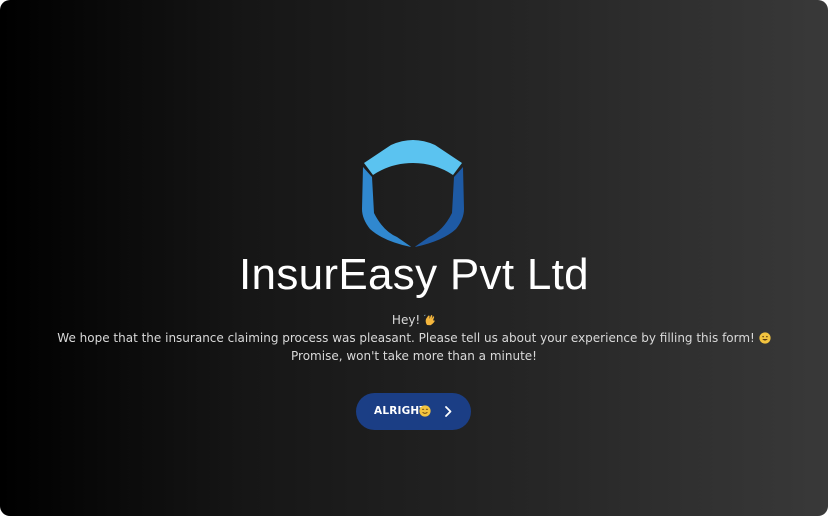 The width and height of the screenshot is (828, 516). I want to click on alright-button: ALRIGHT, so click(413, 411).